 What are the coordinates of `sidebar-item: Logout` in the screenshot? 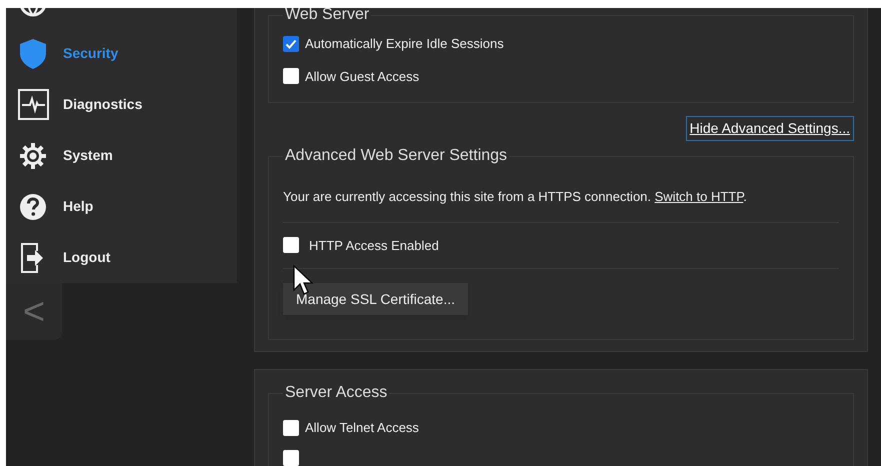 It's located at (121, 257).